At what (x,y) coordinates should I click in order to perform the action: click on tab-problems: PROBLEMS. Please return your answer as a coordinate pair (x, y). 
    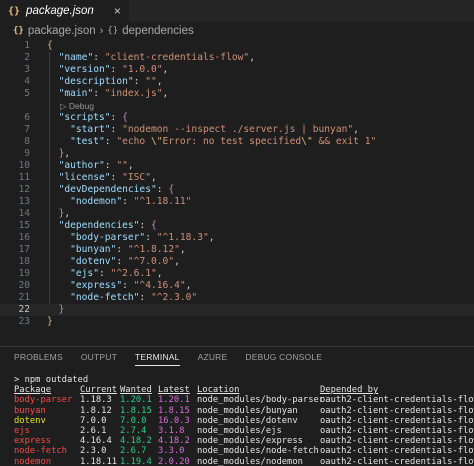
    Looking at the image, I should click on (38, 357).